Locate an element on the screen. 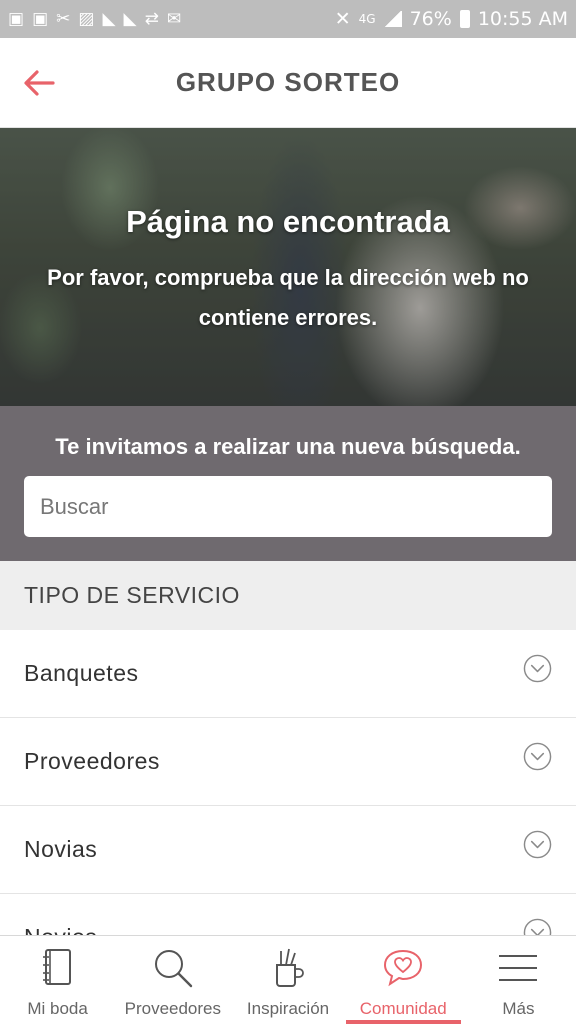 This screenshot has width=576, height=1024. sync-icon: ⇄ is located at coordinates (151, 19).